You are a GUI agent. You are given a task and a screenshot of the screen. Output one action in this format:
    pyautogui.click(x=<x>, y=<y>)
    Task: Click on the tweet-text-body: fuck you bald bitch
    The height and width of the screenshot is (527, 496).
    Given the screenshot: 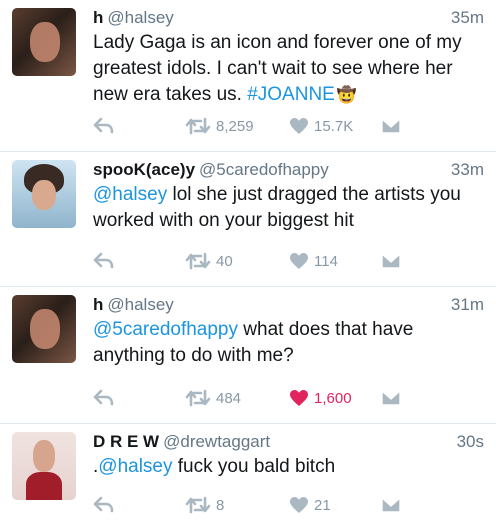 What is the action you would take?
    pyautogui.click(x=254, y=466)
    